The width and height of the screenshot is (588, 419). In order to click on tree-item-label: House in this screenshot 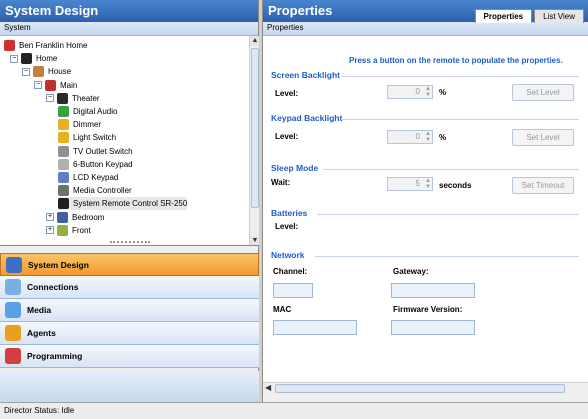, I will do `click(60, 72)`.